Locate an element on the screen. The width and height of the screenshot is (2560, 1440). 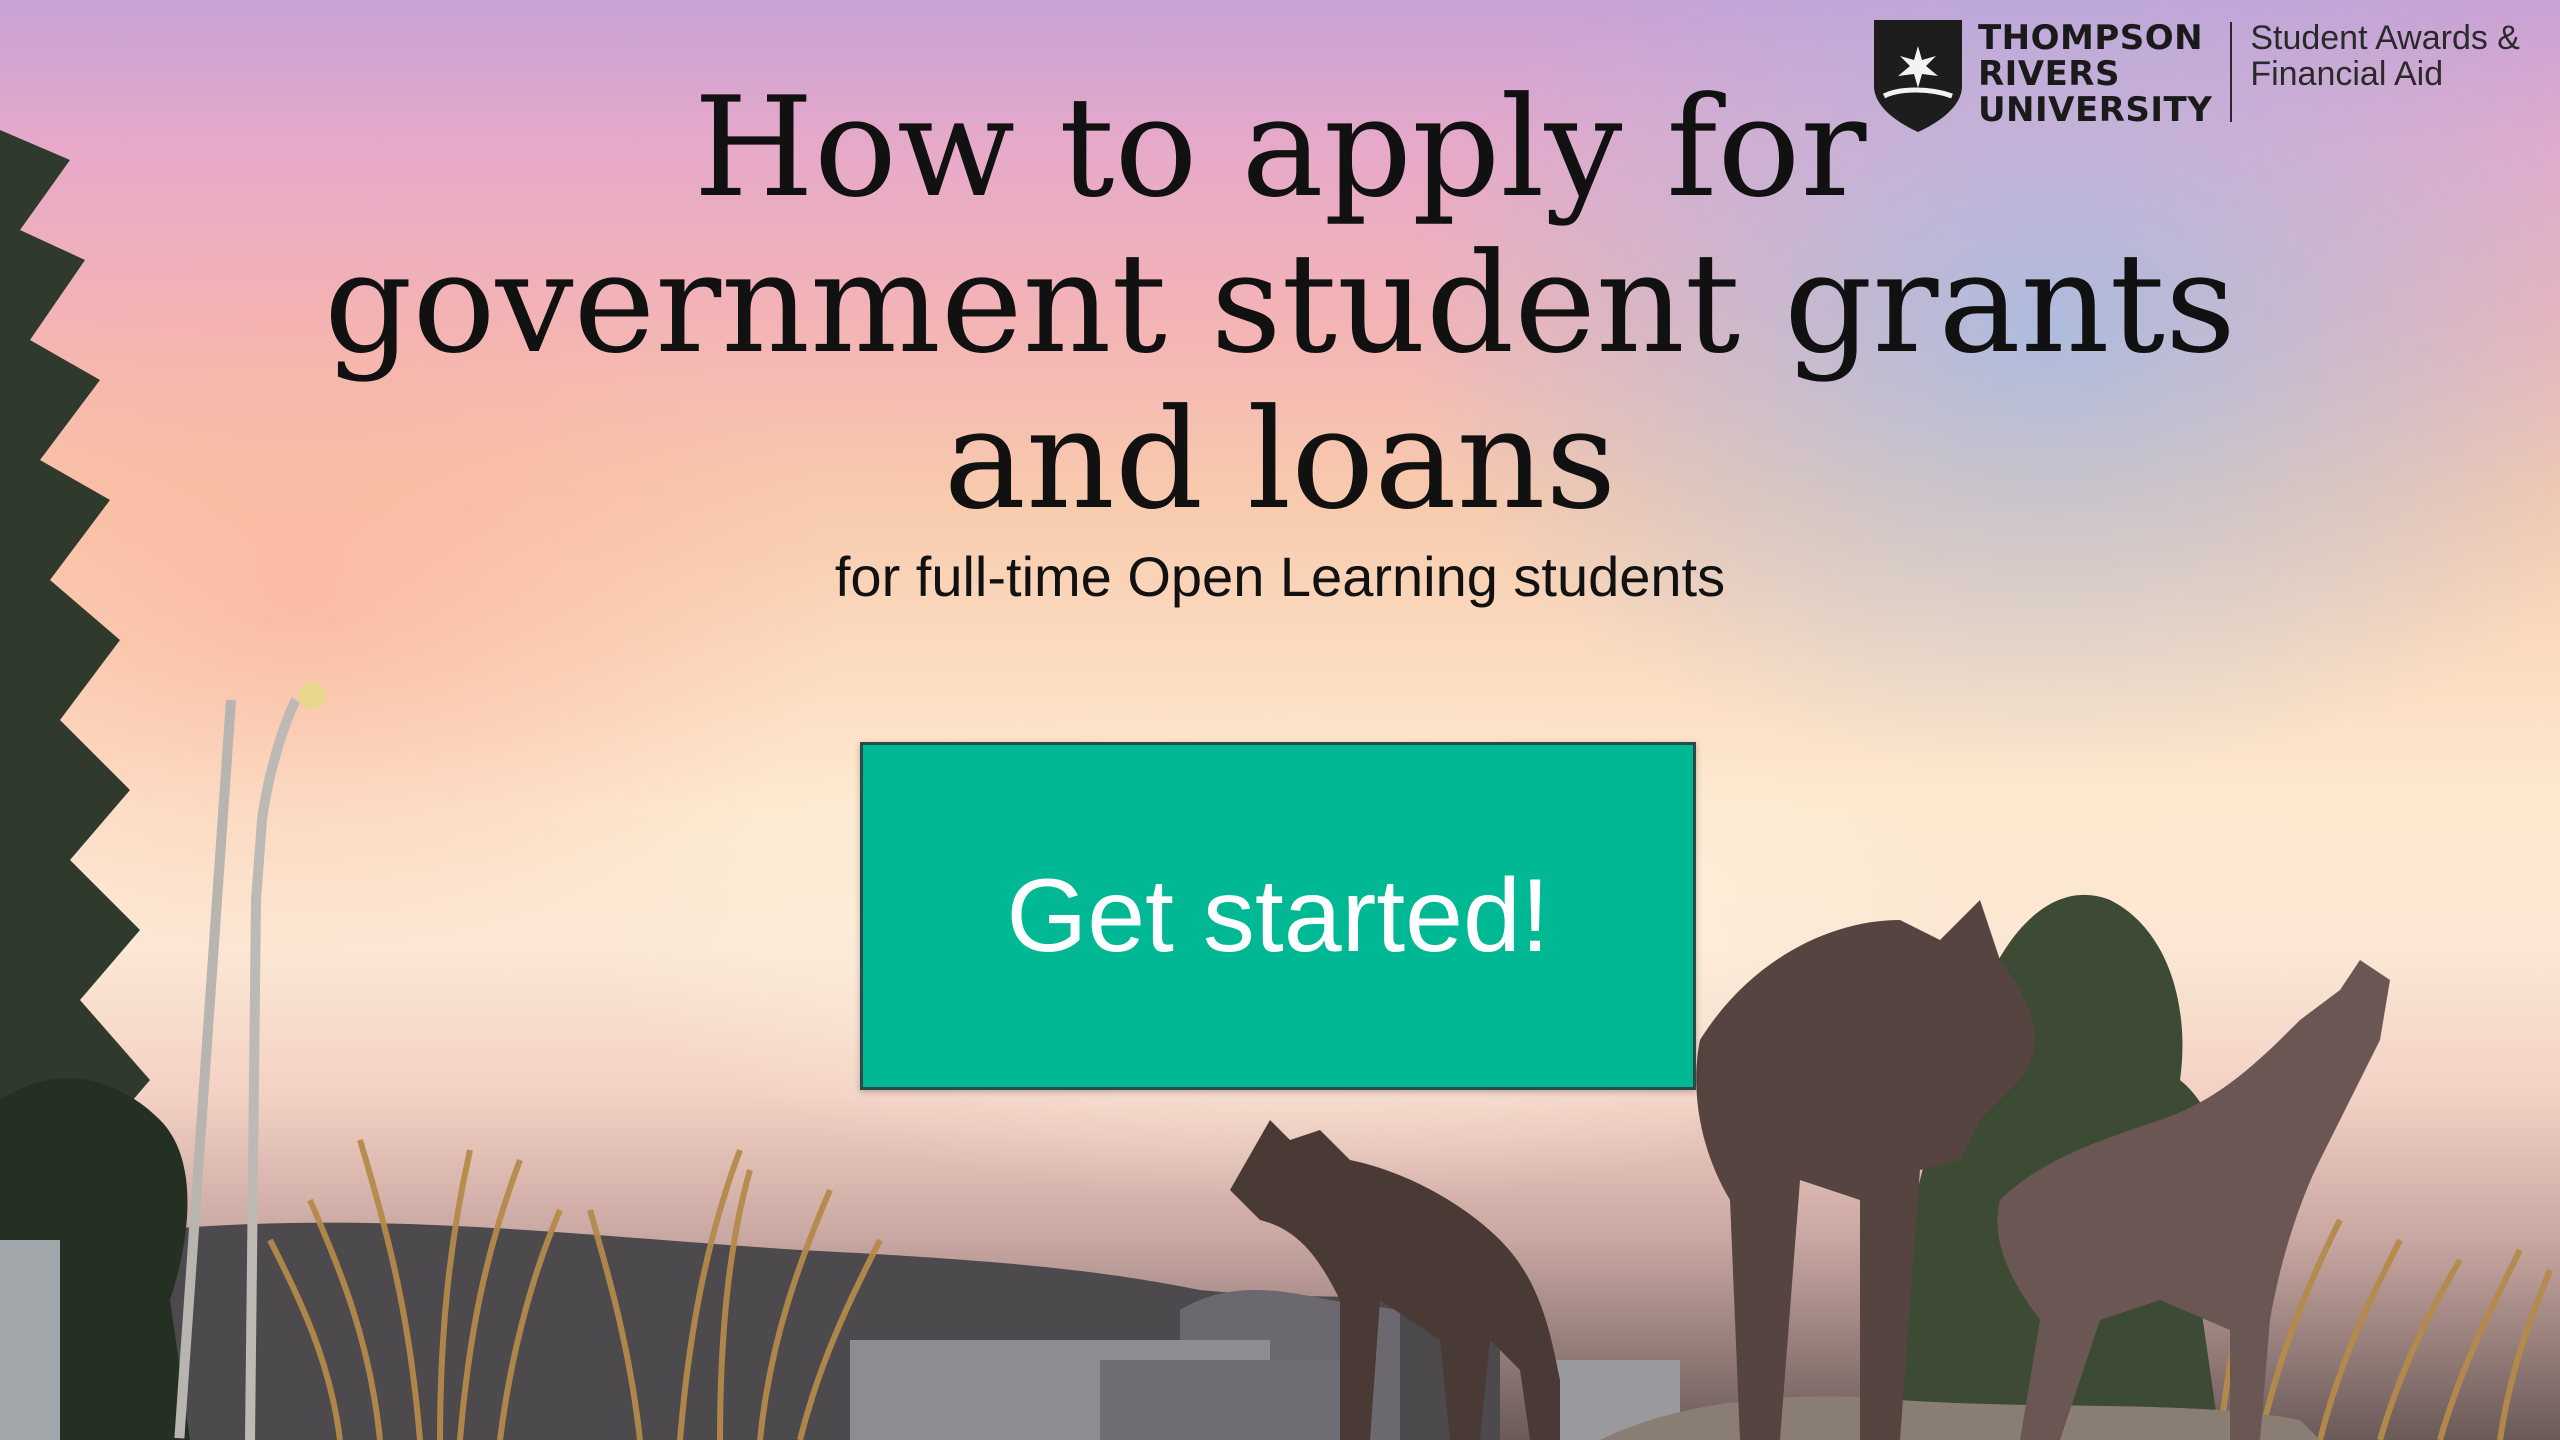
lamp-light is located at coordinates (312, 696).